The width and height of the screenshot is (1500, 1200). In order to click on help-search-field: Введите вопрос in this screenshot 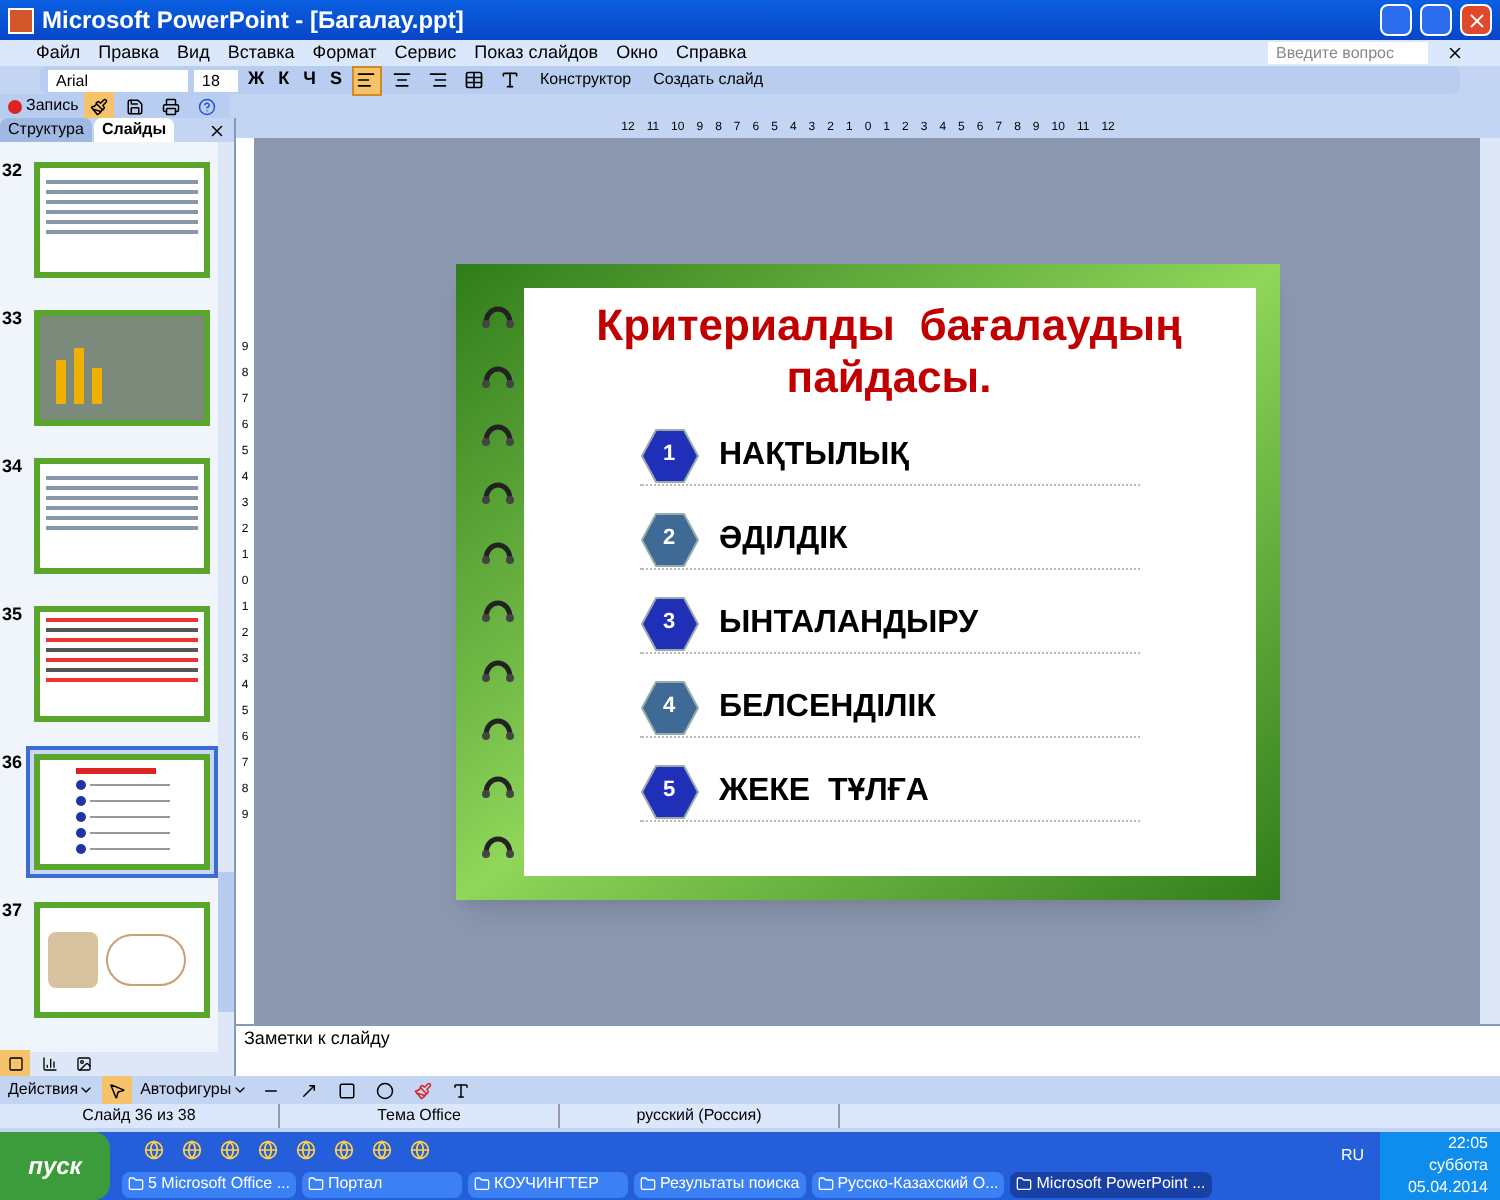, I will do `click(1348, 53)`.